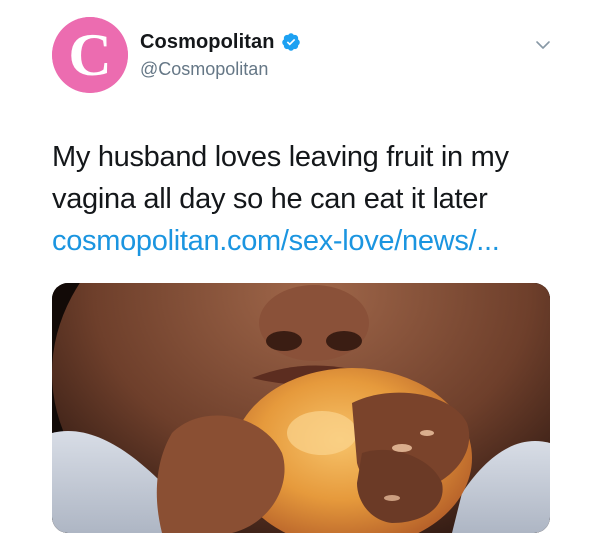 This screenshot has width=600, height=547. What do you see at coordinates (291, 42) in the screenshot?
I see `verified-badge-icon` at bounding box center [291, 42].